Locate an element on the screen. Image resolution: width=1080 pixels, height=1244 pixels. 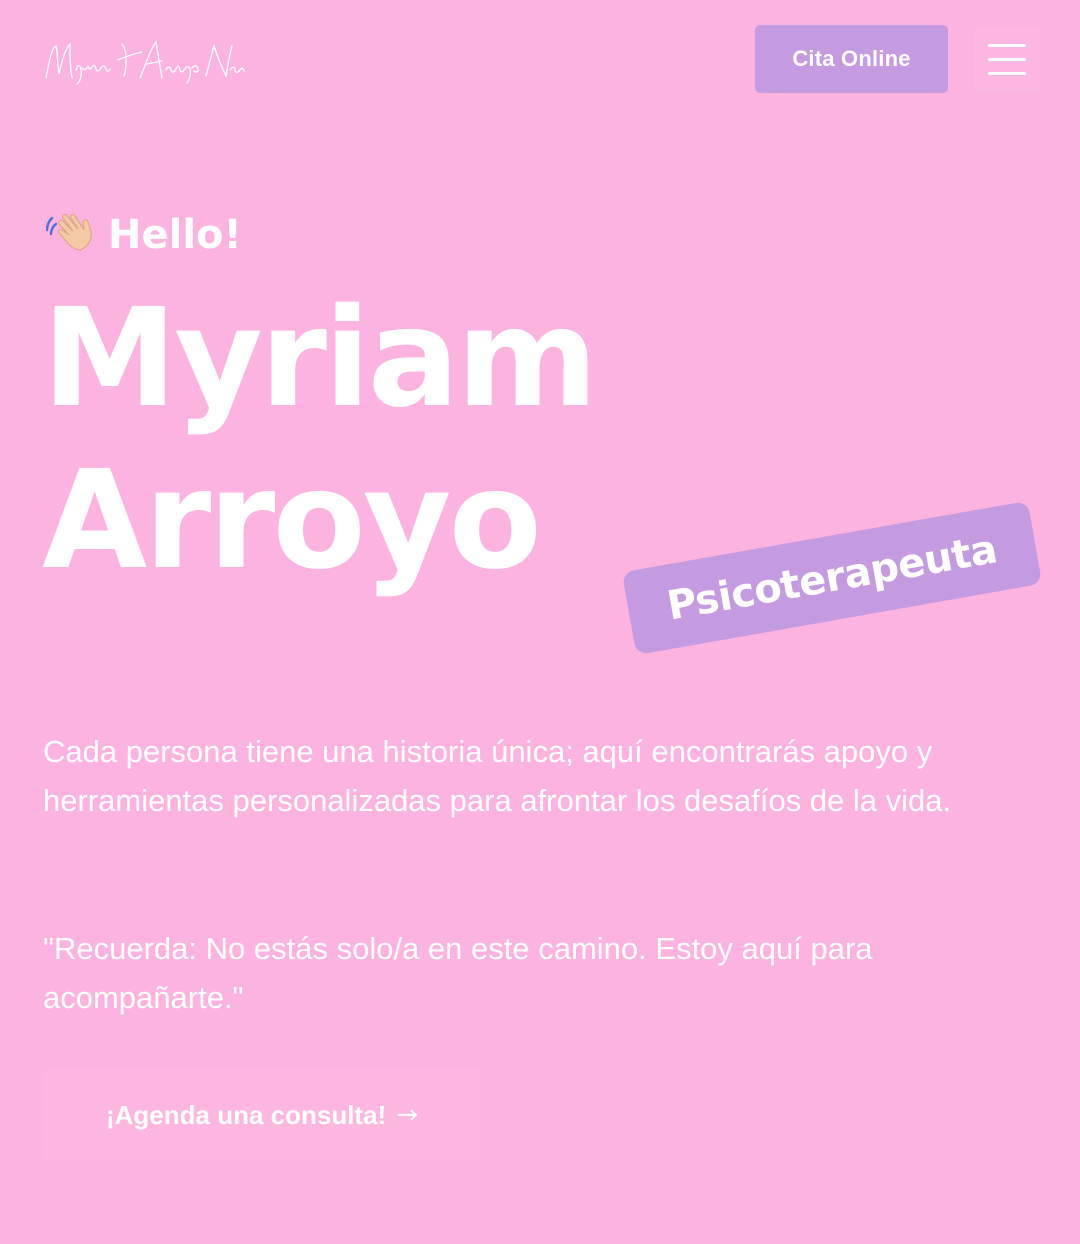
greeting-text: Hello! is located at coordinates (175, 235).